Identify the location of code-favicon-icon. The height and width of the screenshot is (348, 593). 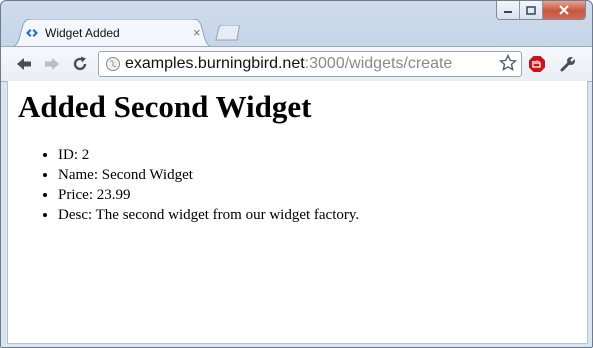
(32, 33).